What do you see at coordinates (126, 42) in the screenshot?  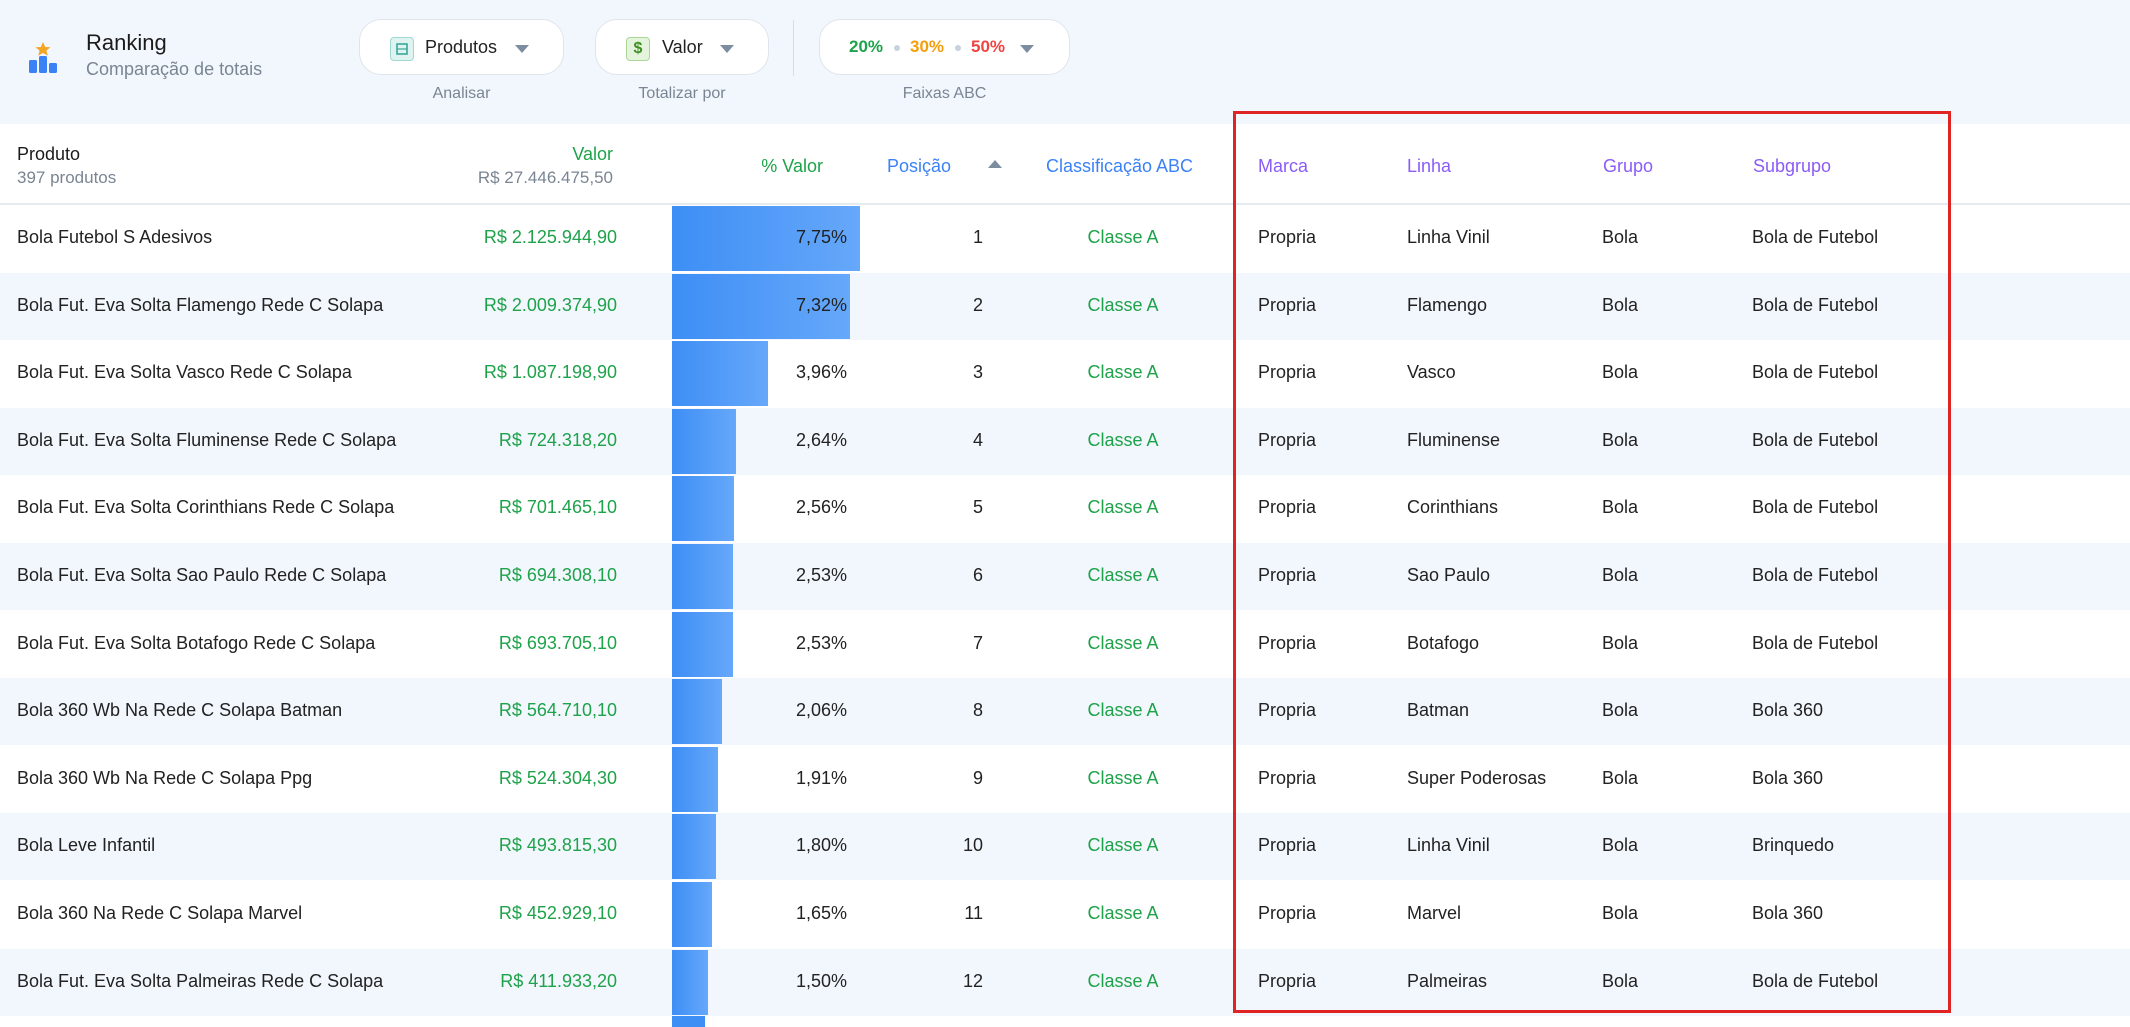 I see `page-title: Ranking` at bounding box center [126, 42].